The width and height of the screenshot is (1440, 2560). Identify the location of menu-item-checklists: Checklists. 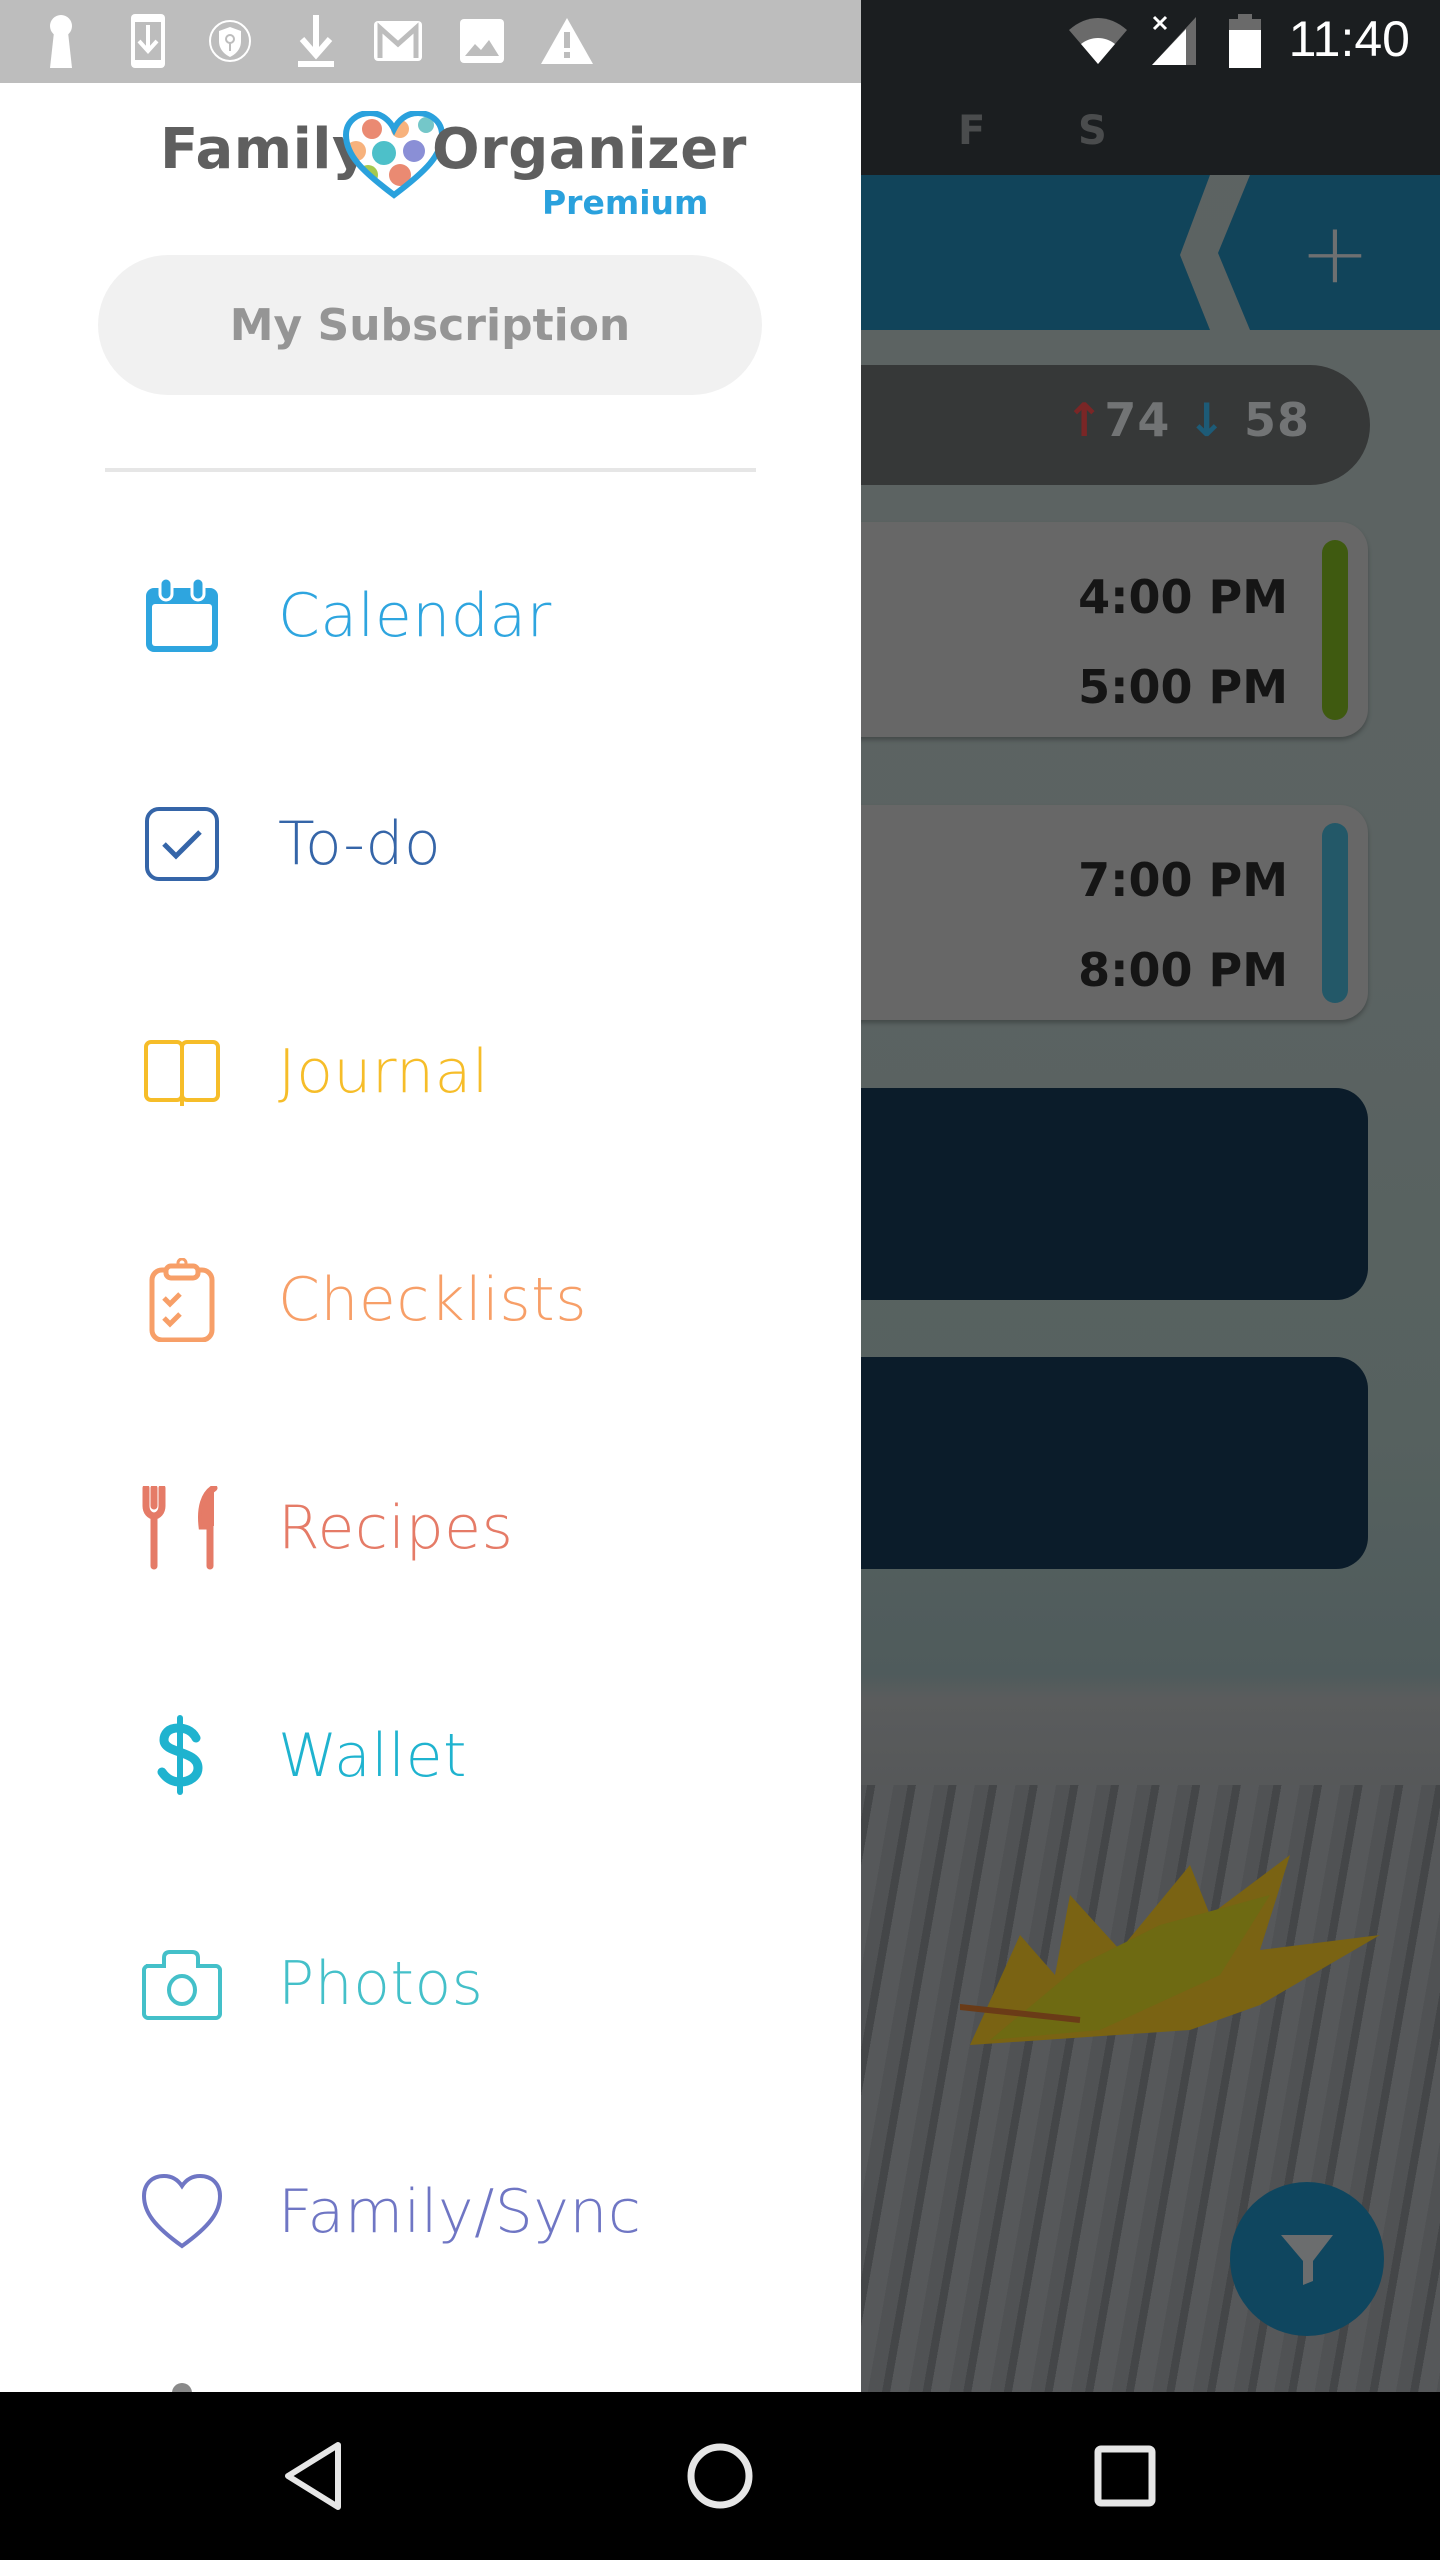
(430, 1298).